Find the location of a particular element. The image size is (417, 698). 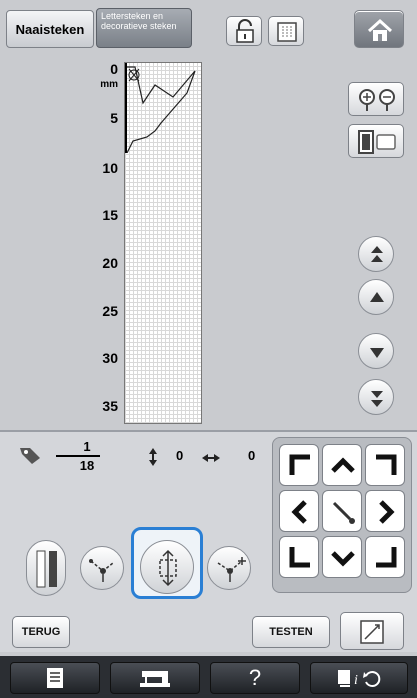

move-up-button is located at coordinates (342, 465).